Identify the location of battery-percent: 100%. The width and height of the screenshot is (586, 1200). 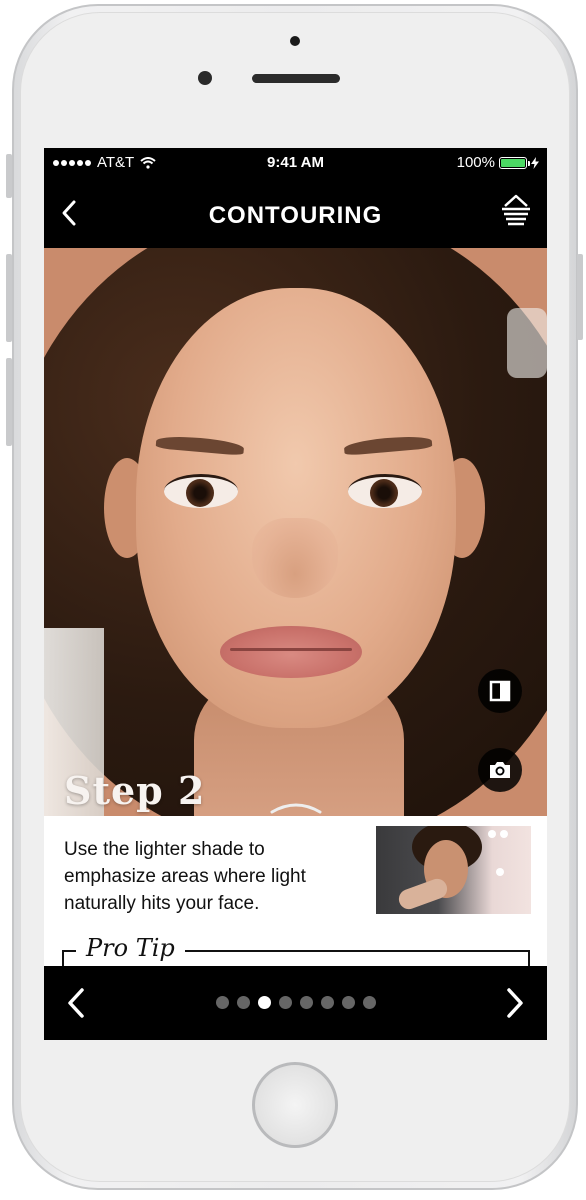
(475, 162).